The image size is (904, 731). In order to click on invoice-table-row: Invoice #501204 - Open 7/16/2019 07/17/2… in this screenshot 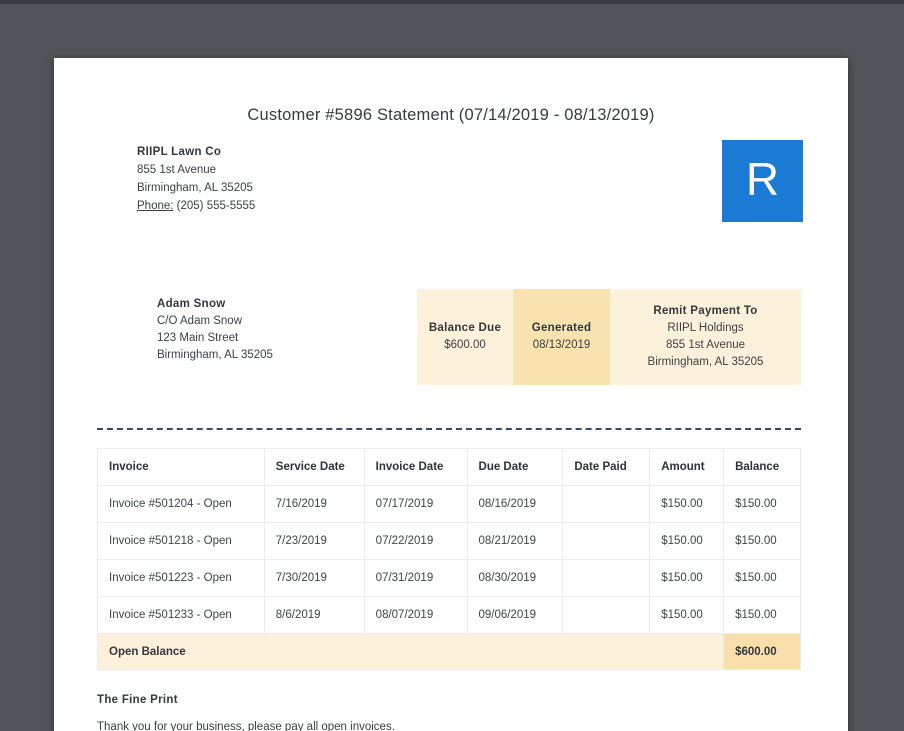, I will do `click(449, 504)`.